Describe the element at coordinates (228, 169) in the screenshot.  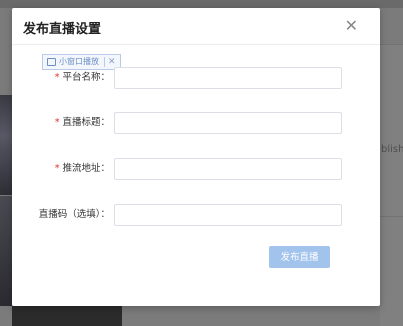
I see `stream-url-input` at that location.